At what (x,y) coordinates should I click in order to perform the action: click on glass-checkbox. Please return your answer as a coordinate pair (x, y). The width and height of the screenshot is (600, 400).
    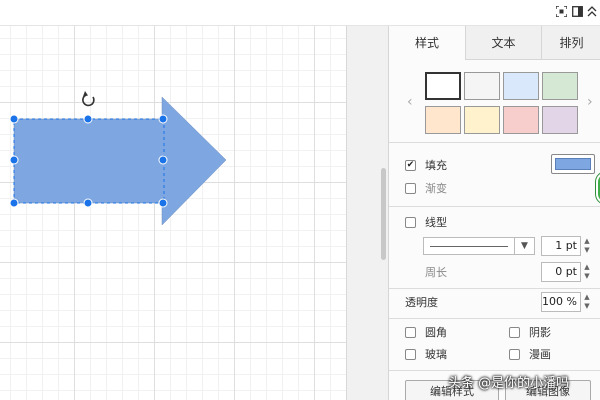
    Looking at the image, I should click on (410, 354).